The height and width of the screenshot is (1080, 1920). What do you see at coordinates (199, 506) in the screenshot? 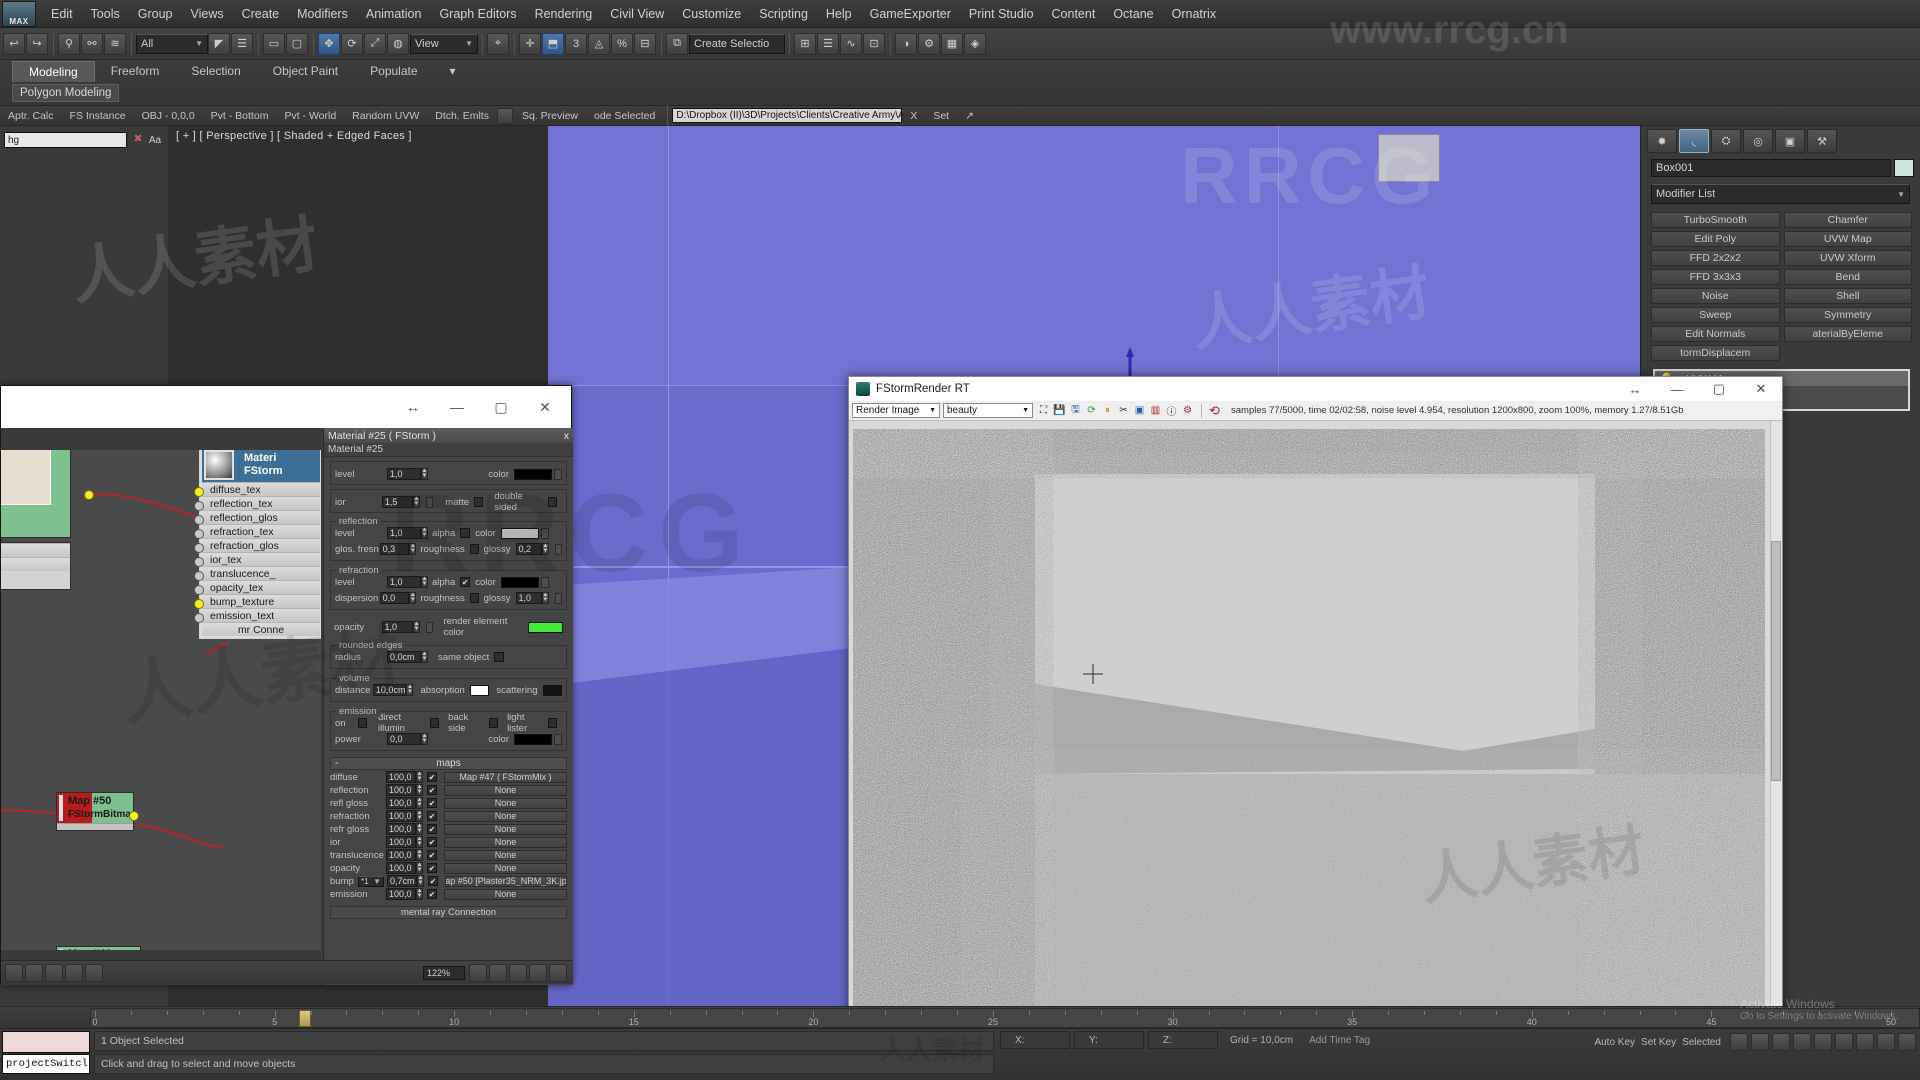
I see `input-socket-reflection_tex` at bounding box center [199, 506].